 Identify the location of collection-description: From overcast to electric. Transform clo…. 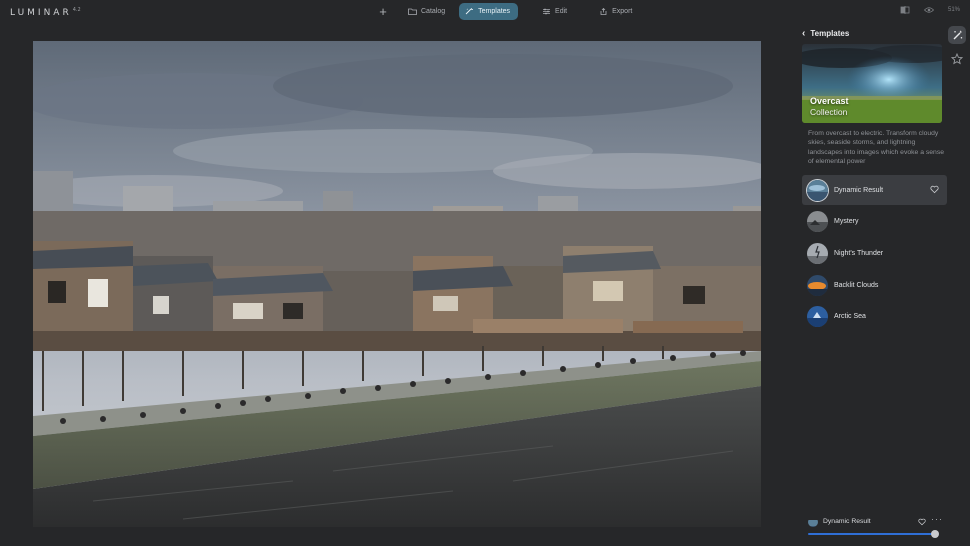
(876, 148).